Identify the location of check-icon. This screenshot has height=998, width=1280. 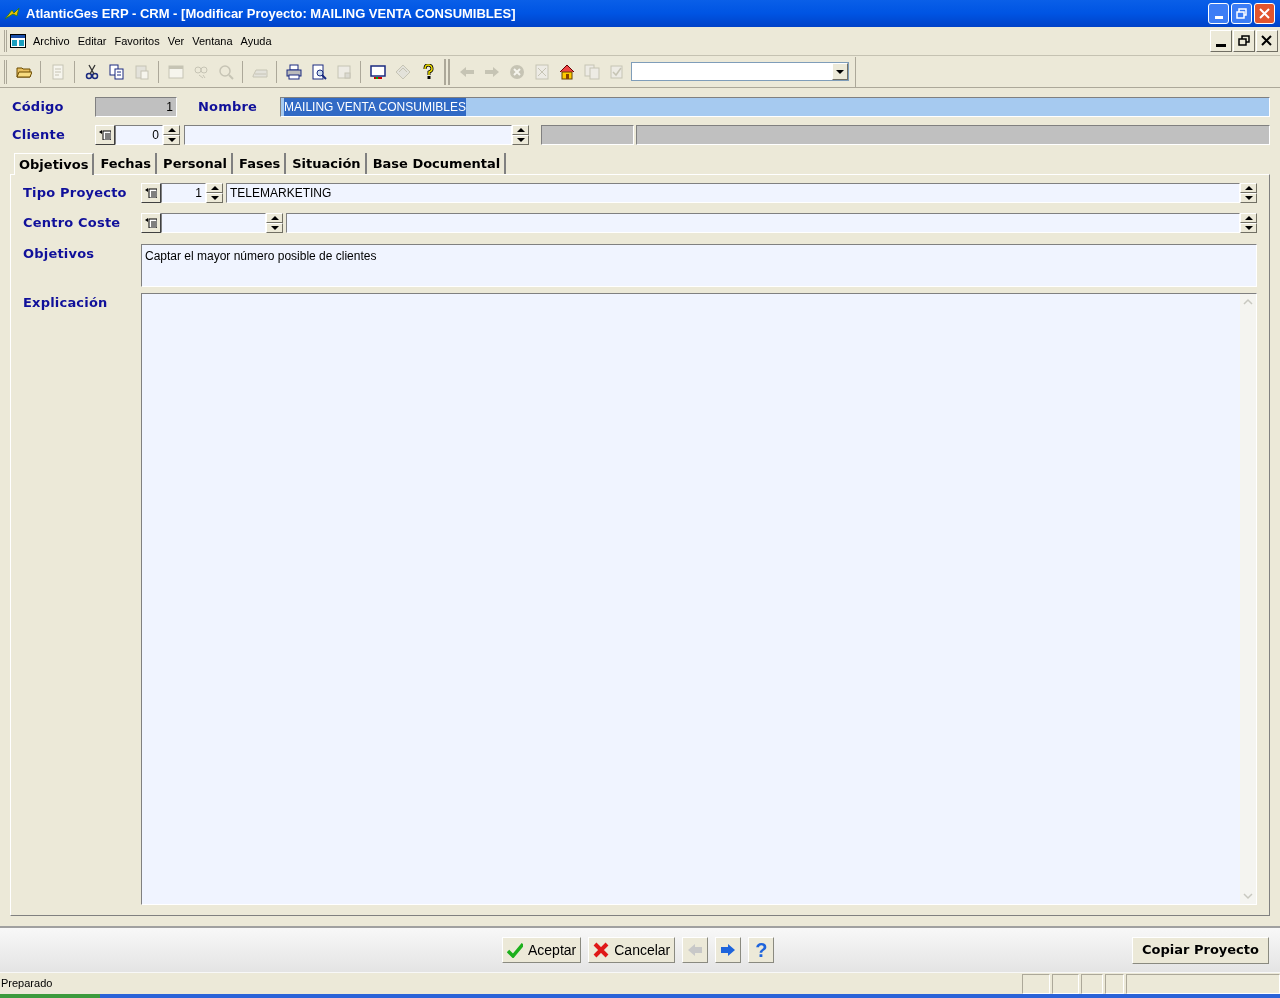
(515, 950).